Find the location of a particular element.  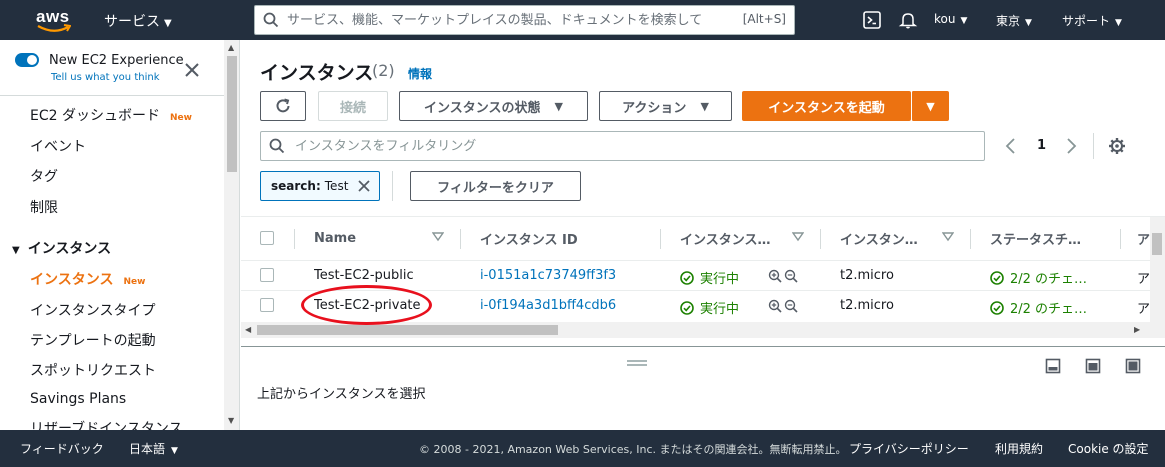

language-selector: 日本語 ▼ is located at coordinates (153, 448).